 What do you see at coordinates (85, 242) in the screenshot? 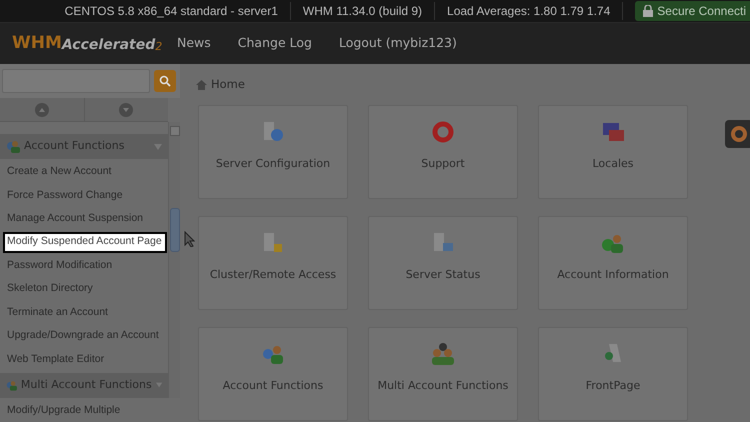
I see `sidebar-link: Modify Suspended Account Page` at bounding box center [85, 242].